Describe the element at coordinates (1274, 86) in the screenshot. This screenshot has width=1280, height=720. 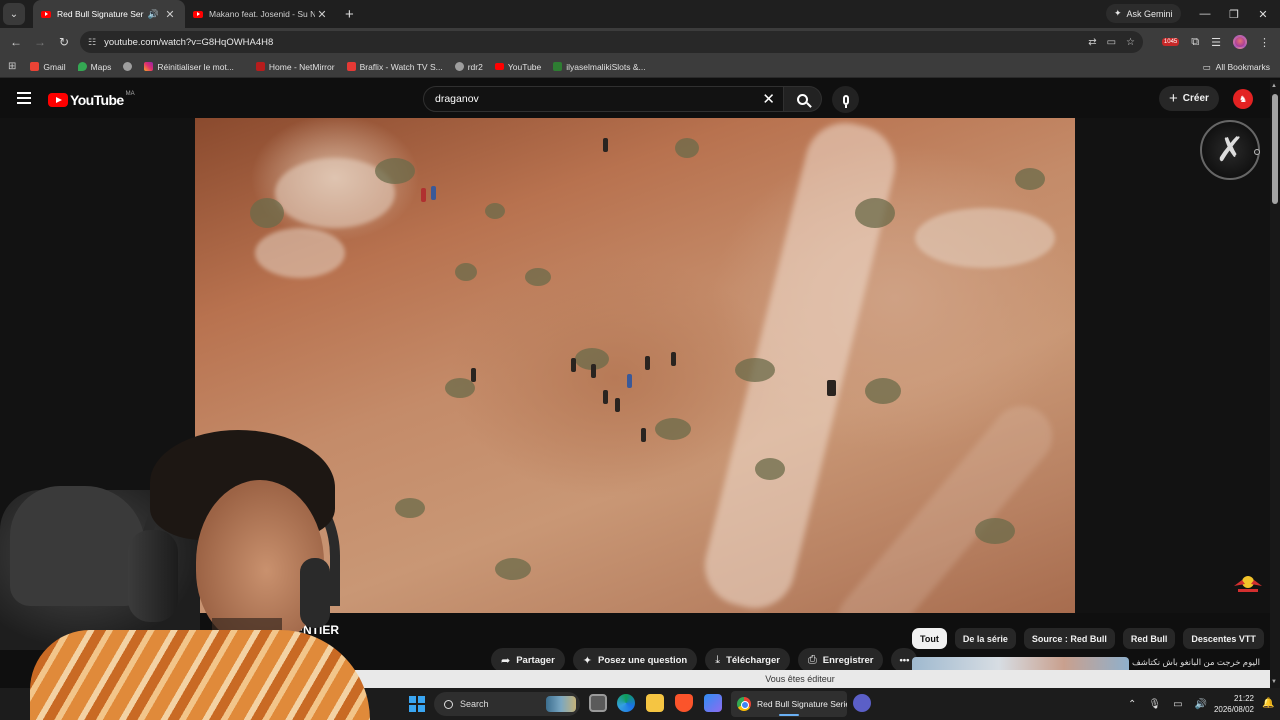
I see `scroll-up-icon: ▲` at that location.